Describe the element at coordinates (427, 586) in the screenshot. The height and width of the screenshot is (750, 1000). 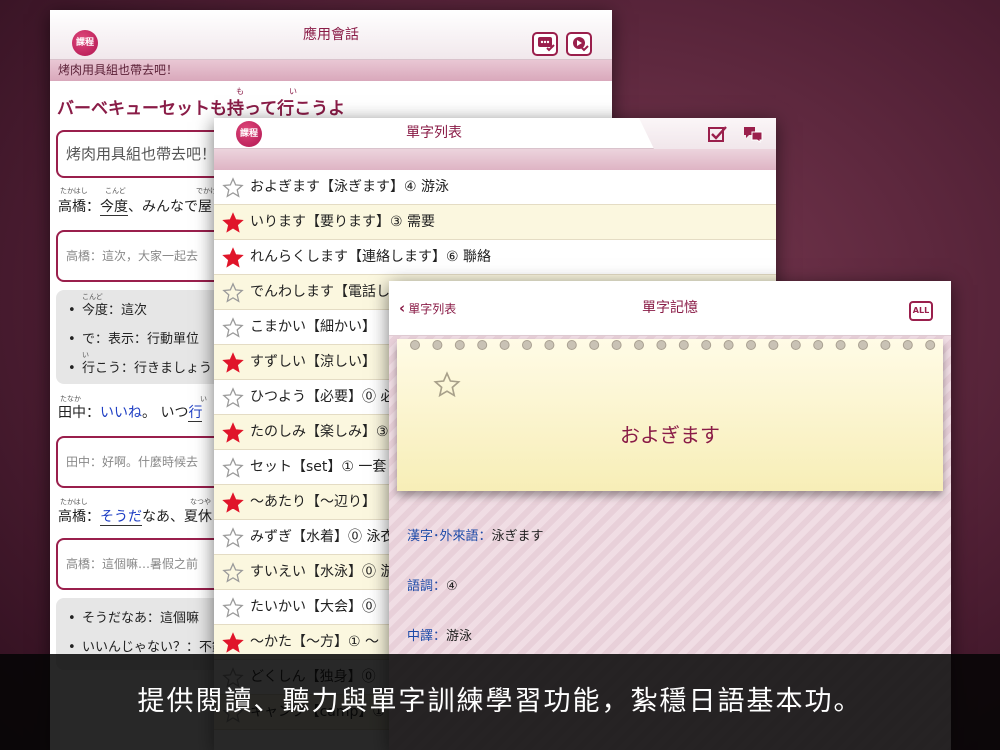
I see `accent-label: 語調：` at that location.